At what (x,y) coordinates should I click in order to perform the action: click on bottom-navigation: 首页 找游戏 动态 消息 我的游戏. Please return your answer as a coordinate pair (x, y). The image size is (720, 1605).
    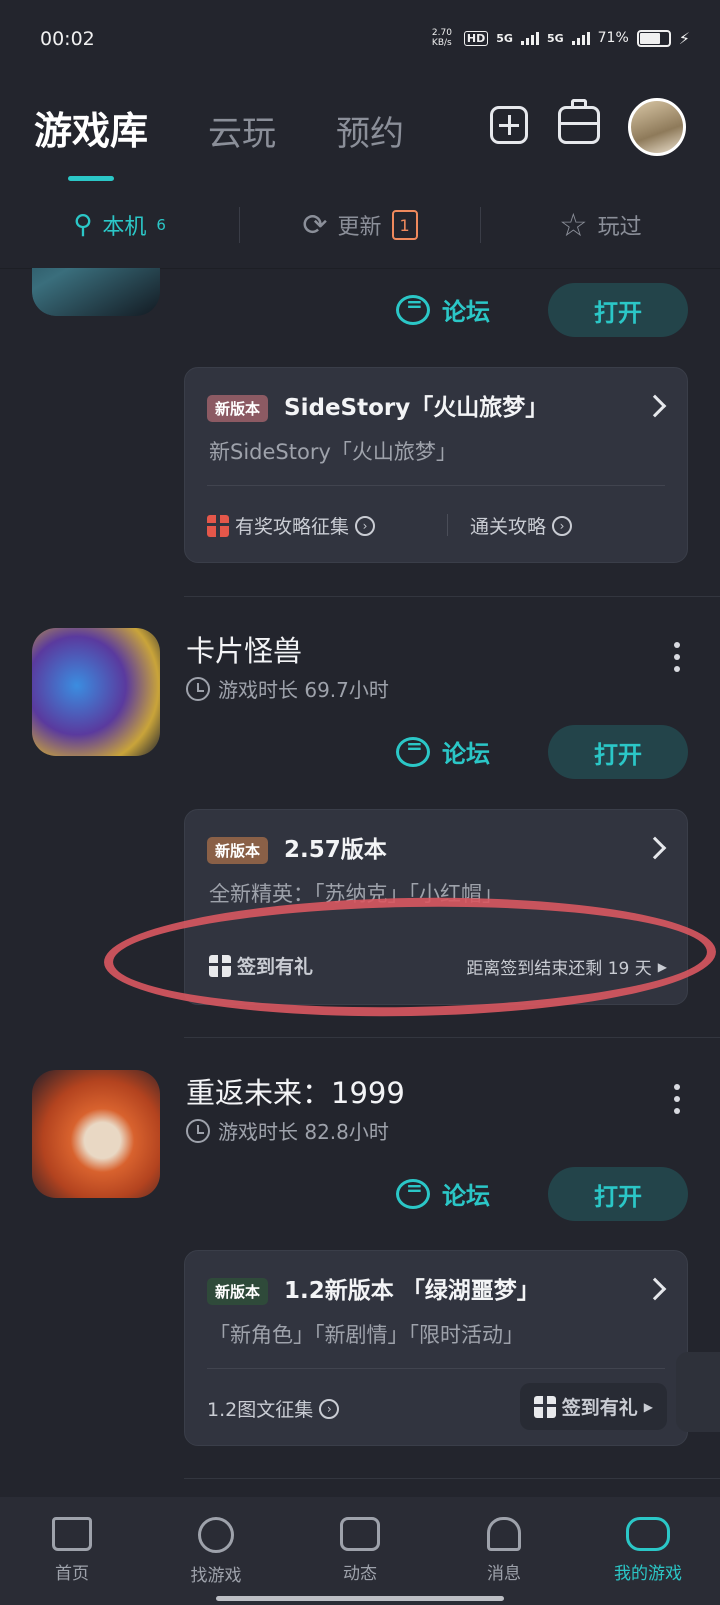
    Looking at the image, I should click on (360, 1551).